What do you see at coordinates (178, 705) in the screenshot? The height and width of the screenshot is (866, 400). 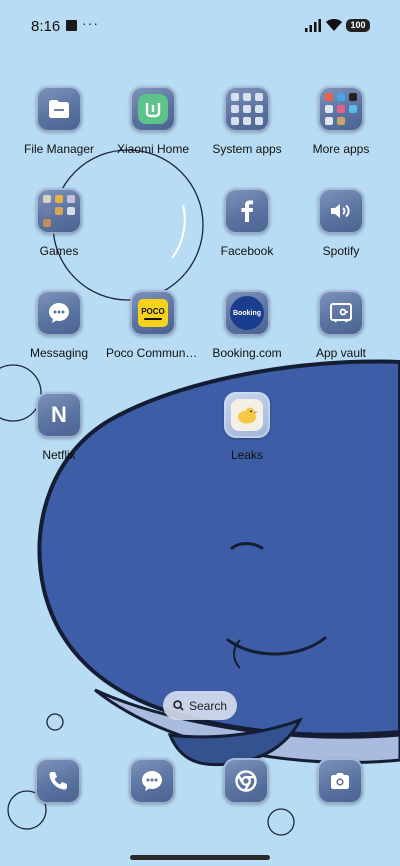 I see `search-icon` at bounding box center [178, 705].